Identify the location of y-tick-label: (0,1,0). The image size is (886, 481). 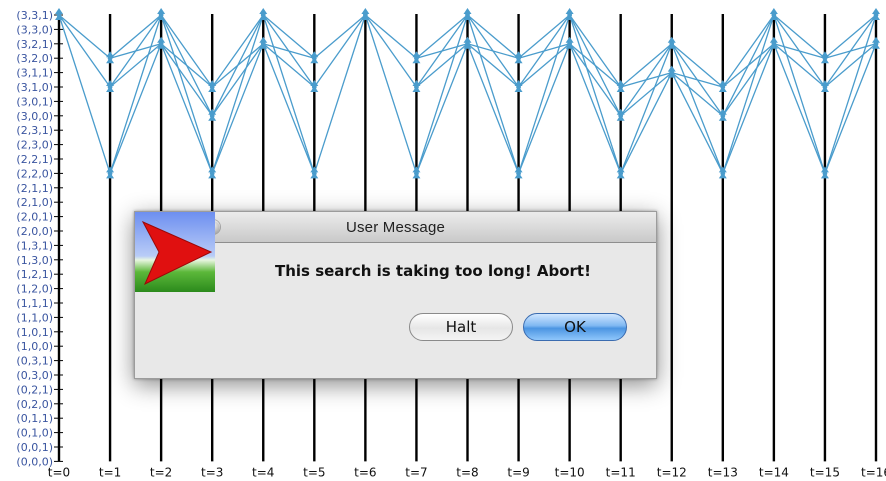
(34, 433).